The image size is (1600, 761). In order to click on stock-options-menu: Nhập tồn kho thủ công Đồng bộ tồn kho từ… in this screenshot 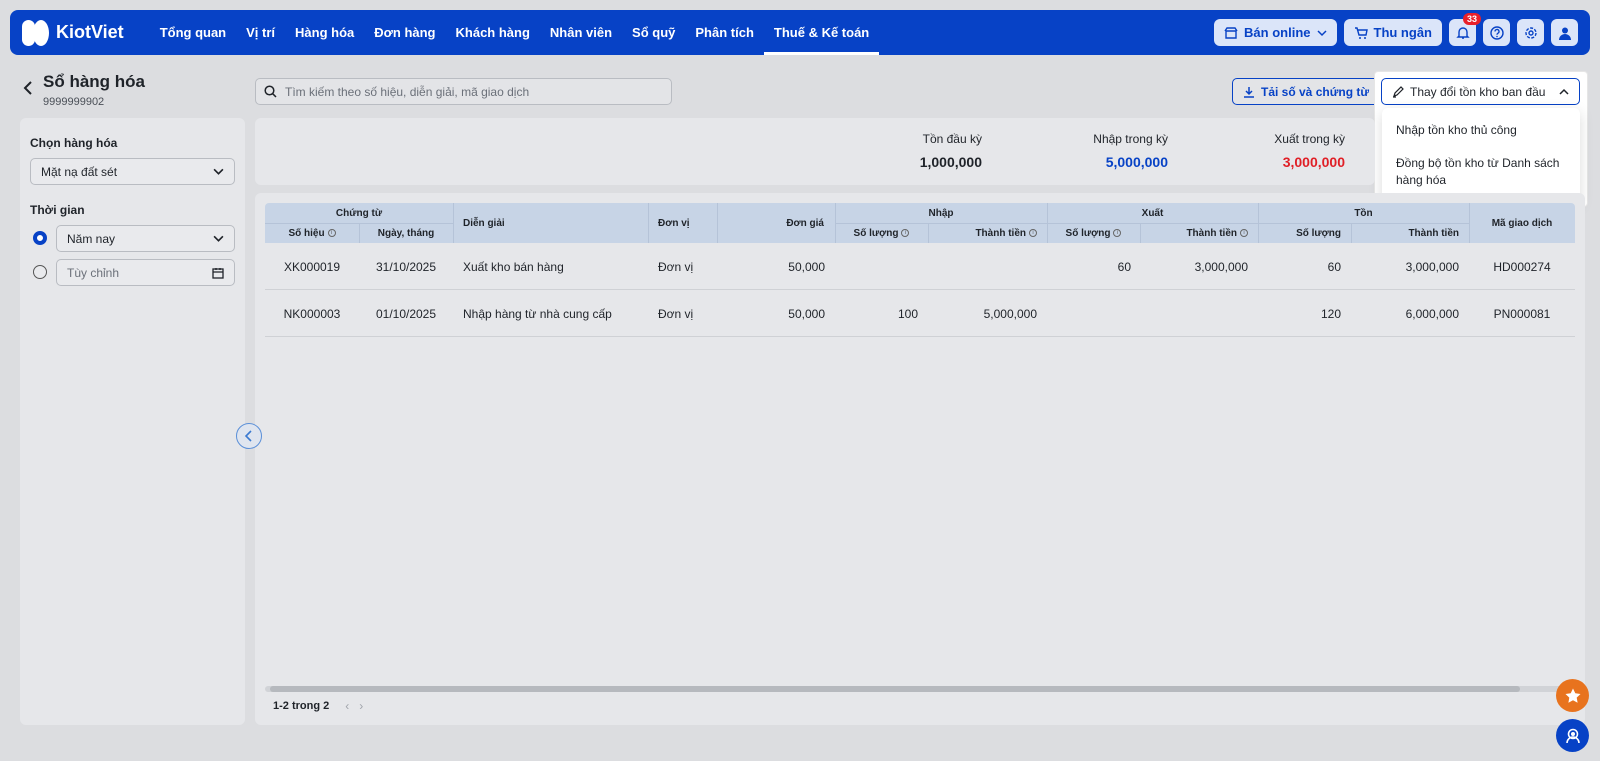, I will do `click(1481, 155)`.